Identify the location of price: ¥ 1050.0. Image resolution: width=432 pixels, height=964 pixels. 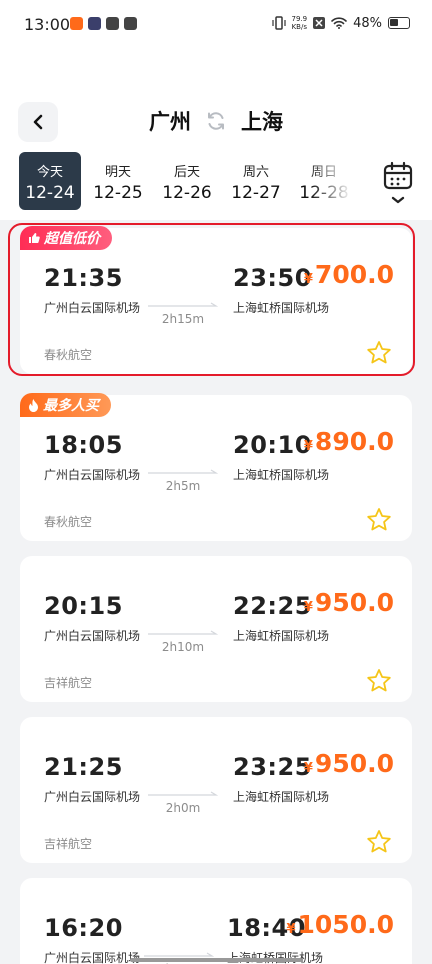
(340, 924).